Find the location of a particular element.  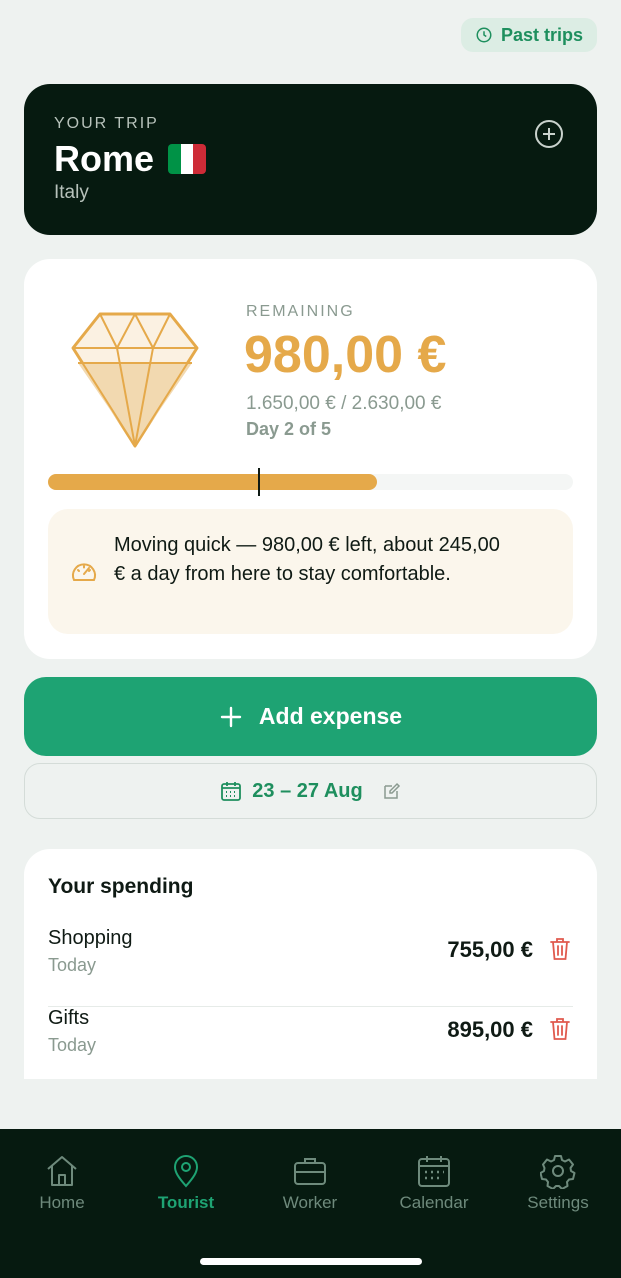

budget-progress-bar is located at coordinates (310, 482).